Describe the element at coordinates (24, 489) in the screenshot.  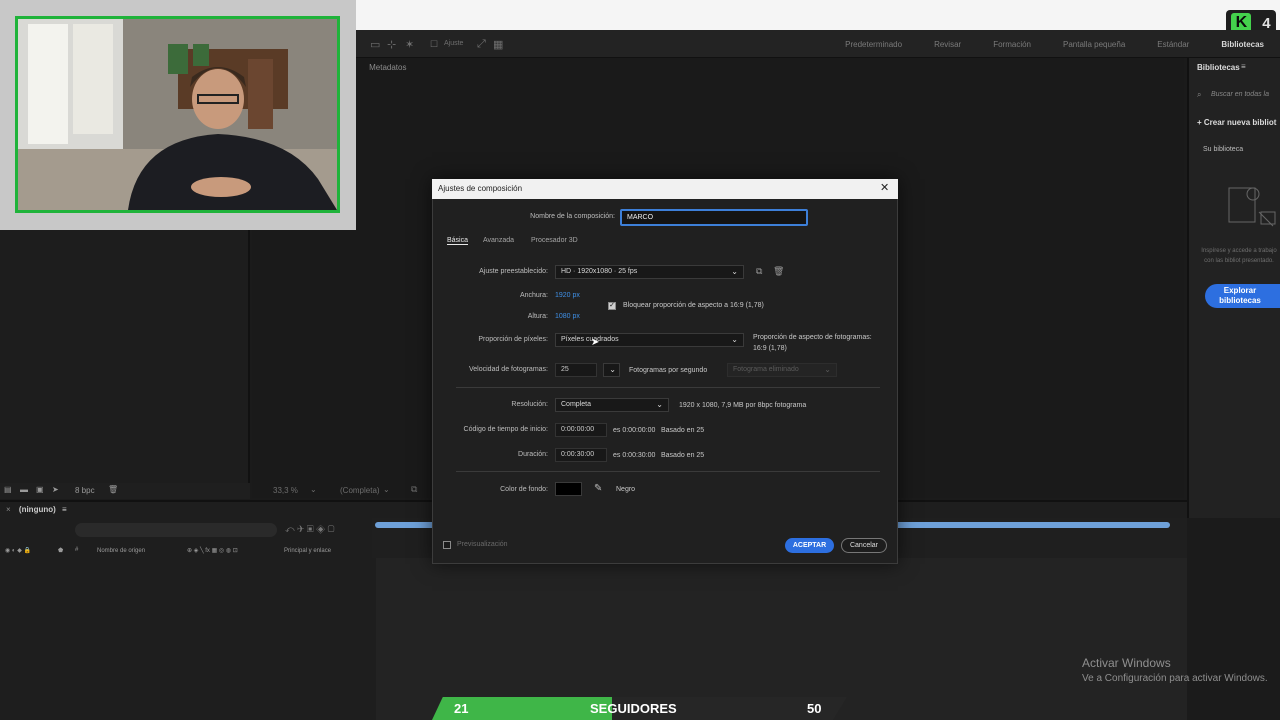
I see `folder-icon: ▬` at that location.